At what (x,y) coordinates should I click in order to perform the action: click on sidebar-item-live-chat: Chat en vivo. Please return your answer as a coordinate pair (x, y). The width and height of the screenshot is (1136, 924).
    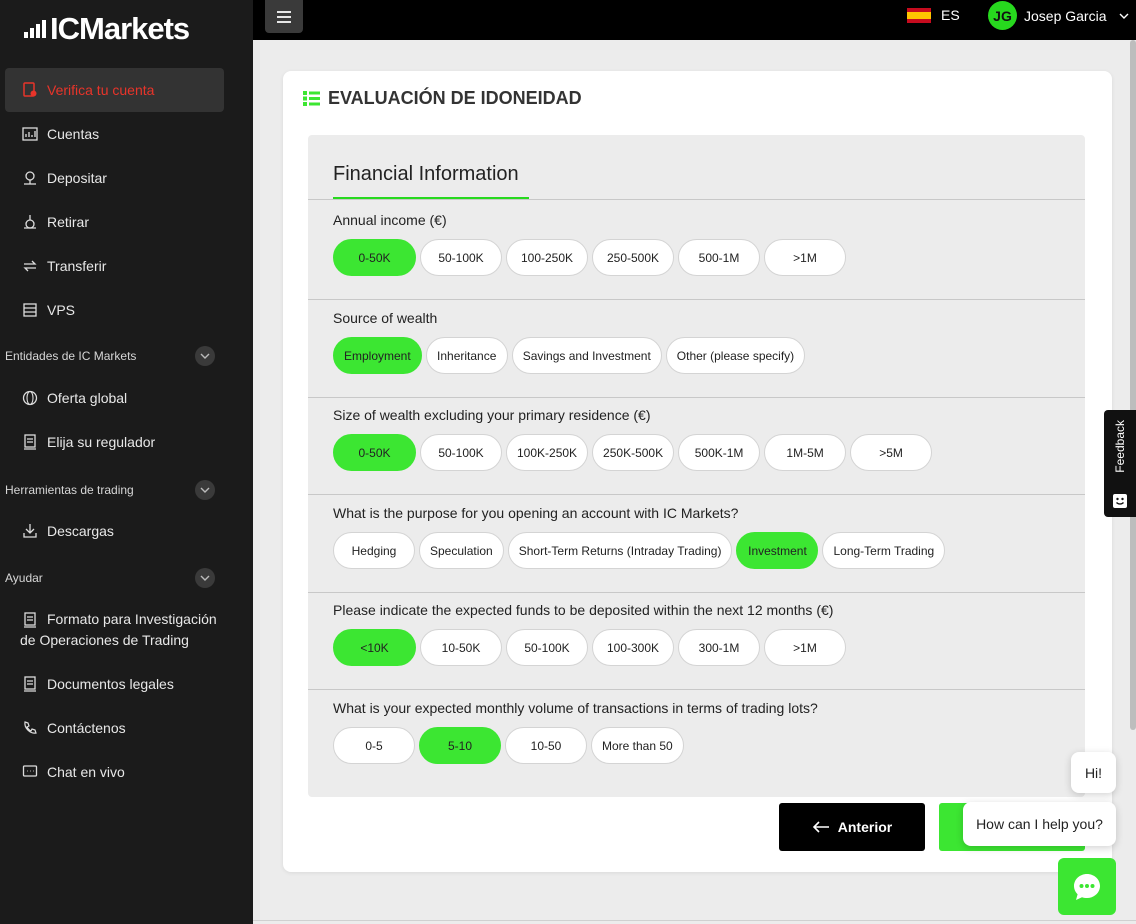
    Looking at the image, I should click on (114, 772).